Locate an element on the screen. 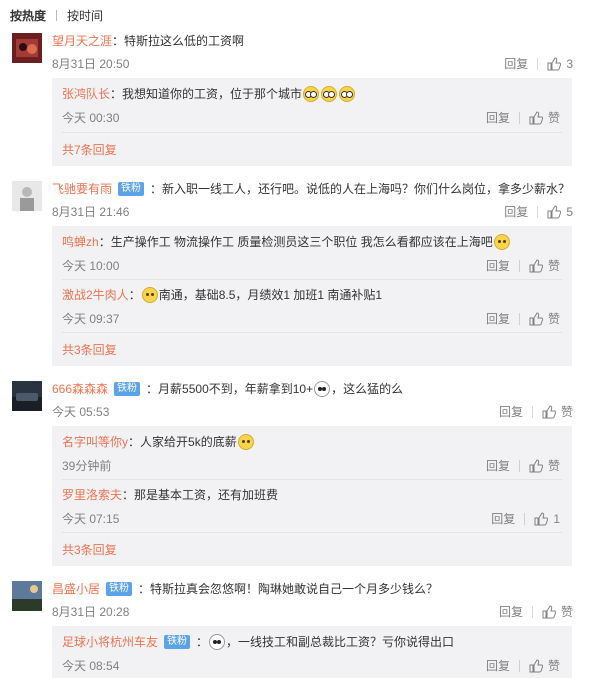 This screenshot has width=591, height=678. reply-time: 今天 09:37 is located at coordinates (91, 319).